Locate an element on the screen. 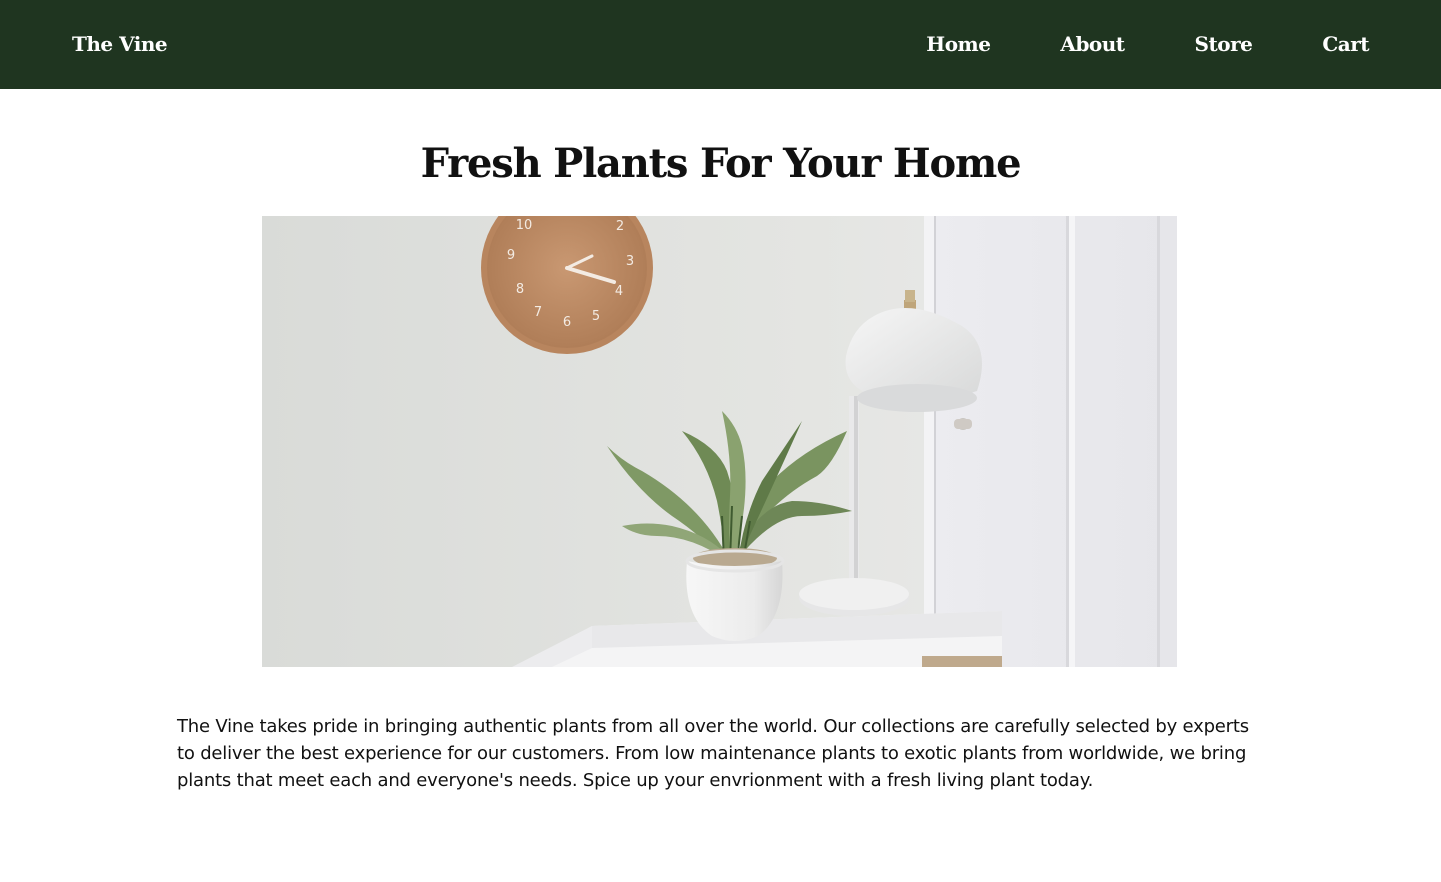 This screenshot has width=1441, height=882. nav-links: Home About Store Cart is located at coordinates (1112, 44).